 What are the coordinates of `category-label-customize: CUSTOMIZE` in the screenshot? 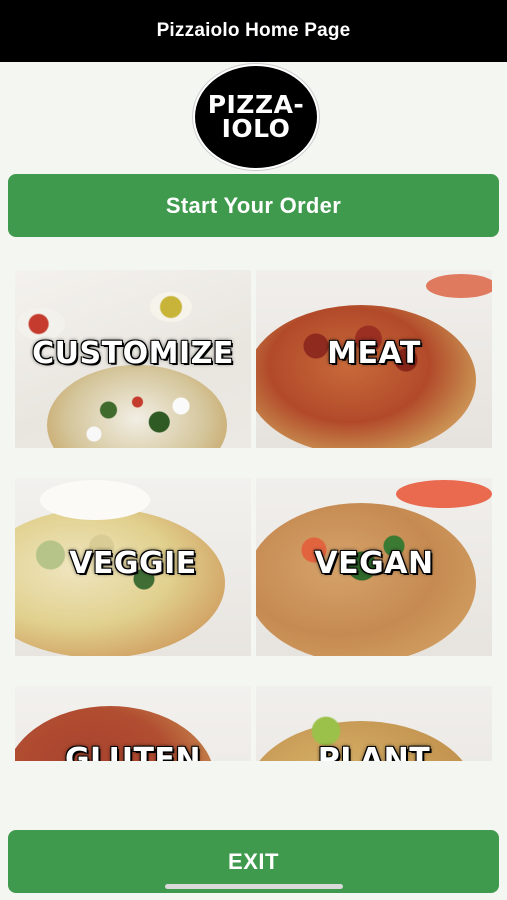 It's located at (133, 353).